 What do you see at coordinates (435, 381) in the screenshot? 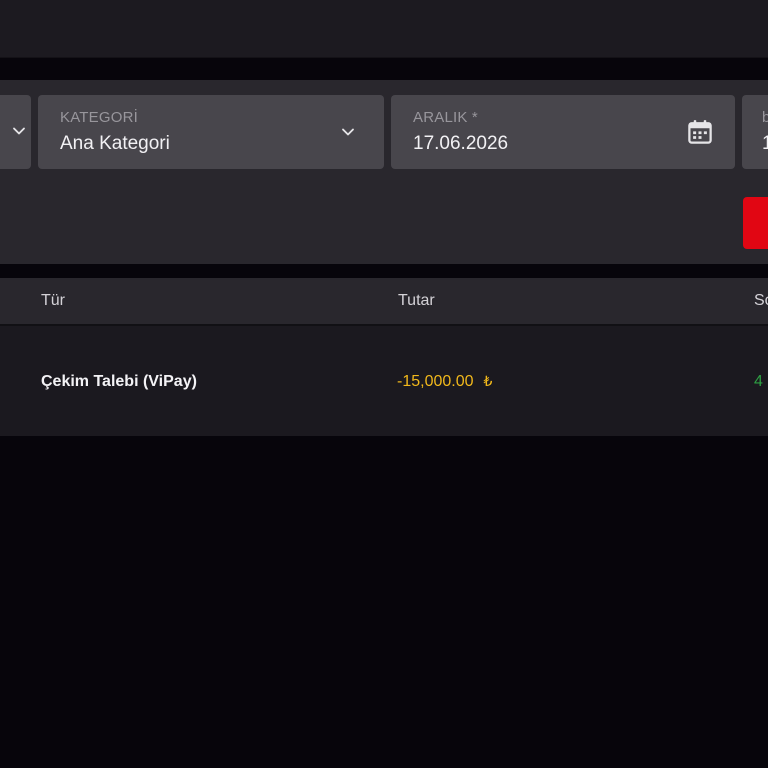
I see `row-amount-value: -15,000.00` at bounding box center [435, 381].